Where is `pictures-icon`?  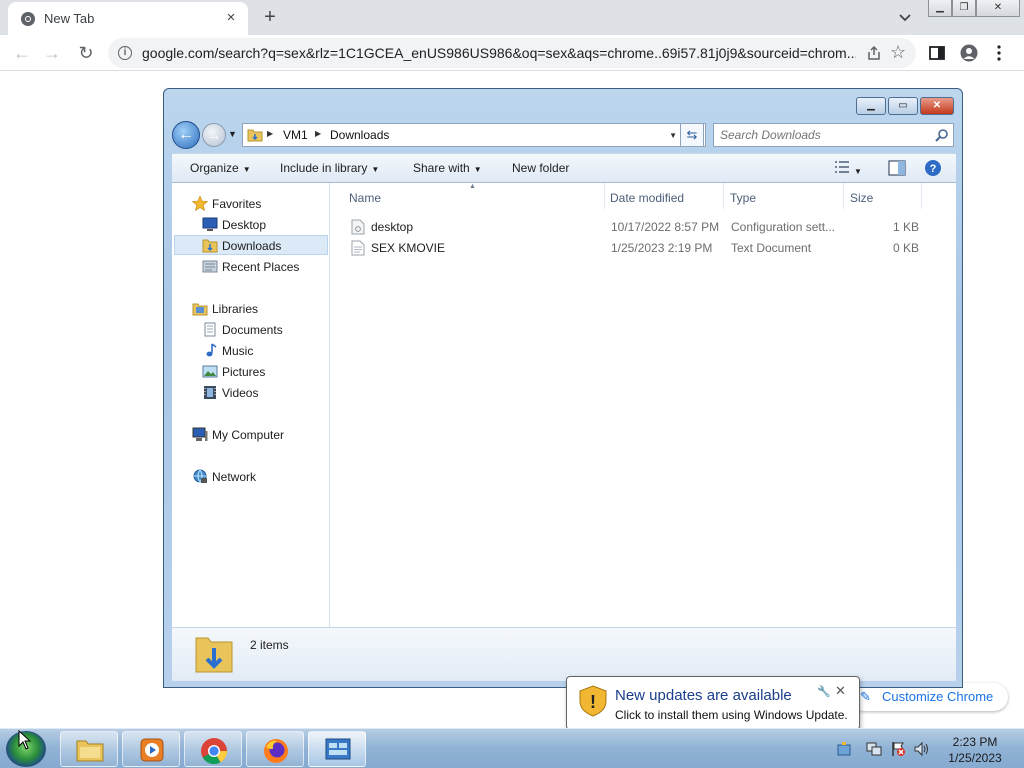
pictures-icon is located at coordinates (210, 371).